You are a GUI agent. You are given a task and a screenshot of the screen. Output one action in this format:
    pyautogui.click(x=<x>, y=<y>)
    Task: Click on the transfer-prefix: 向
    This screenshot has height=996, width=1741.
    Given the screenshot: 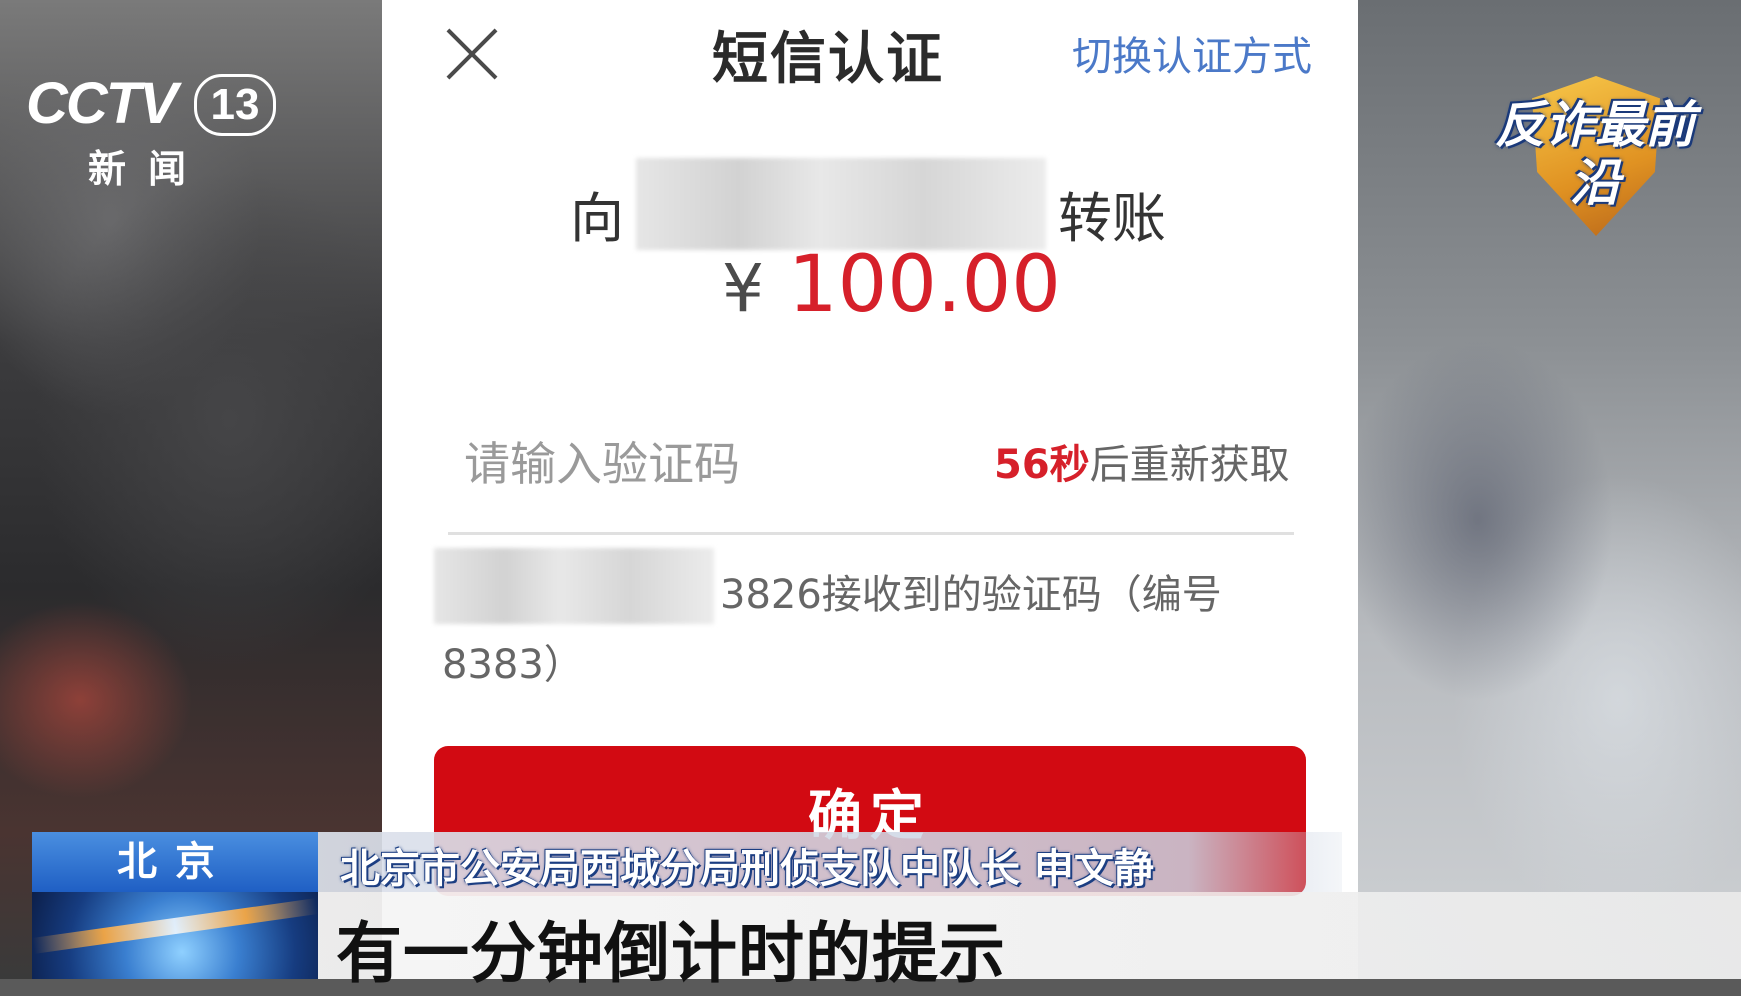 What is the action you would take?
    pyautogui.click(x=597, y=218)
    